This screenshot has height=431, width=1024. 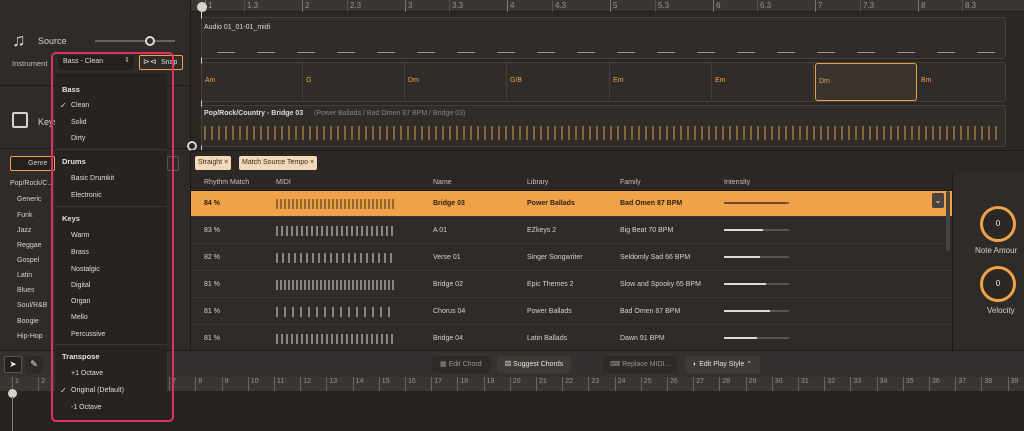 I want to click on suggest-chords-button: ⚄ Suggest Chords, so click(x=534, y=364).